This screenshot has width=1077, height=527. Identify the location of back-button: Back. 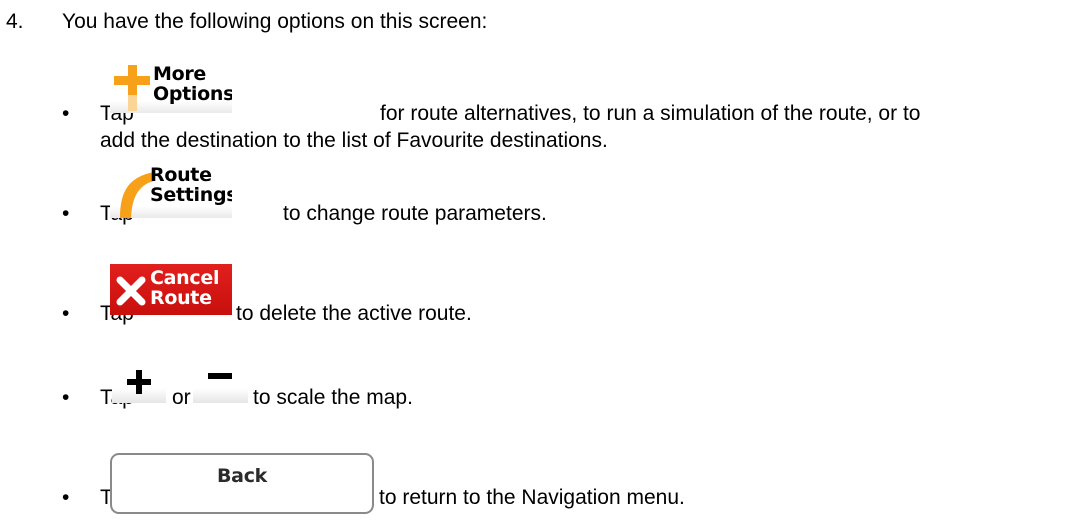
(242, 483).